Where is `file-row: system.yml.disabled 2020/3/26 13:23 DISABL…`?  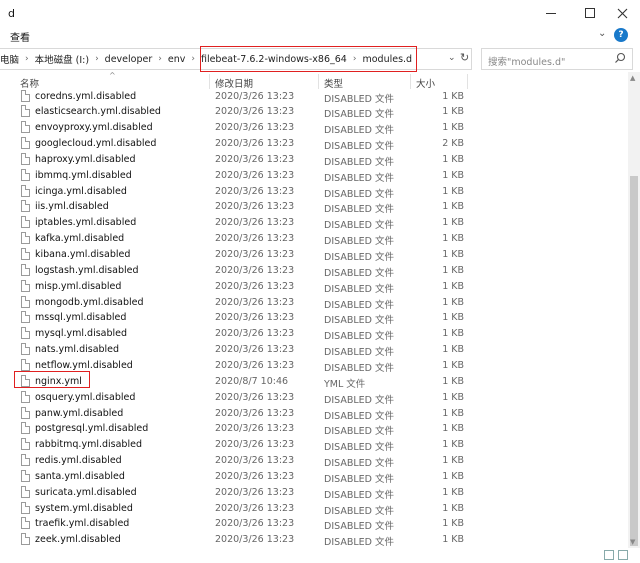 file-row: system.yml.disabled 2020/3/26 13:23 DISABL… is located at coordinates (314, 509).